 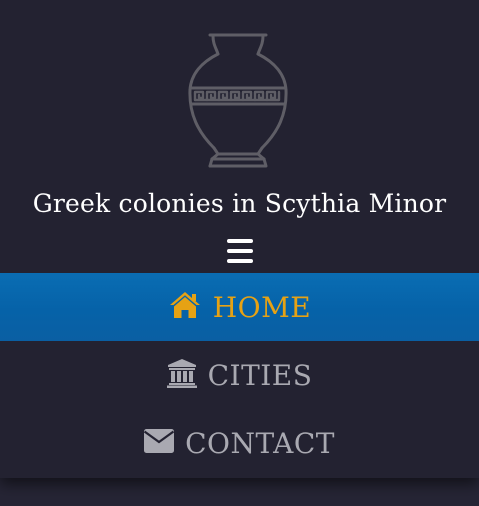 I want to click on nav-item-cities-label: CITIES, so click(x=260, y=375).